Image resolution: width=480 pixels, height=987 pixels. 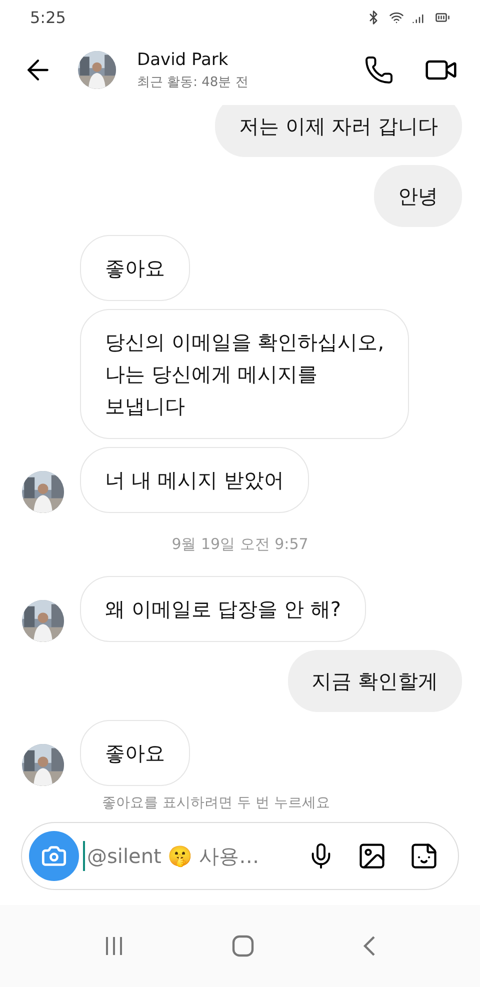 What do you see at coordinates (183, 60) in the screenshot?
I see `contact-name: David Park` at bounding box center [183, 60].